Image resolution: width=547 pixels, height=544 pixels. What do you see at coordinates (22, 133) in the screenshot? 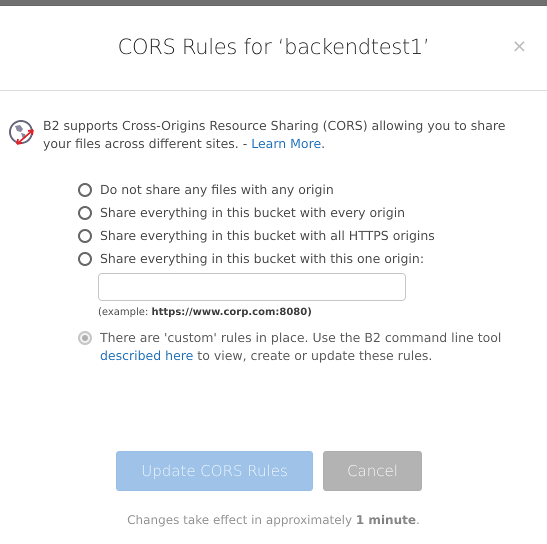
I see `globe-arrows-icon` at bounding box center [22, 133].